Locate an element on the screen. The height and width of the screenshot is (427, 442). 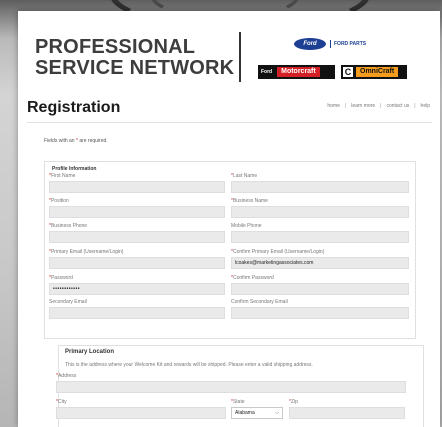
primary-location-legend: Primary Location is located at coordinates (90, 352).